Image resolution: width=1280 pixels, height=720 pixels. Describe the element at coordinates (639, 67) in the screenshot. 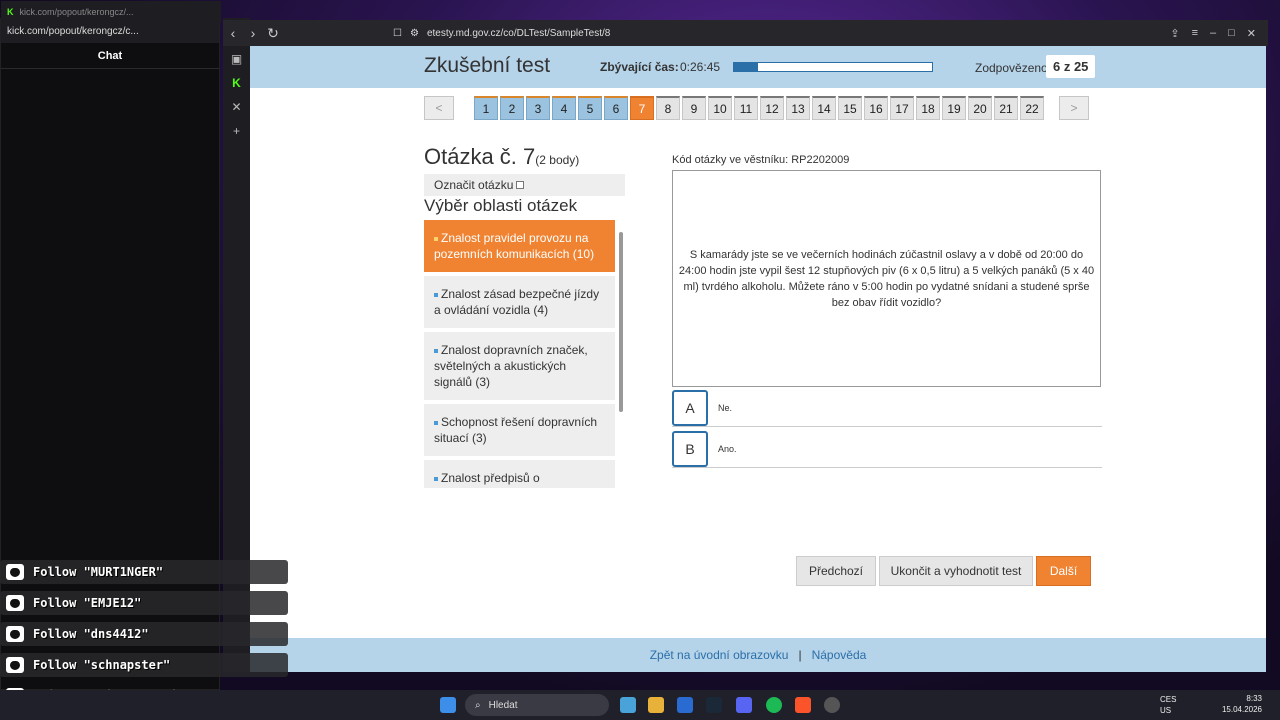

I see `time-label: Zbývající čas:` at that location.